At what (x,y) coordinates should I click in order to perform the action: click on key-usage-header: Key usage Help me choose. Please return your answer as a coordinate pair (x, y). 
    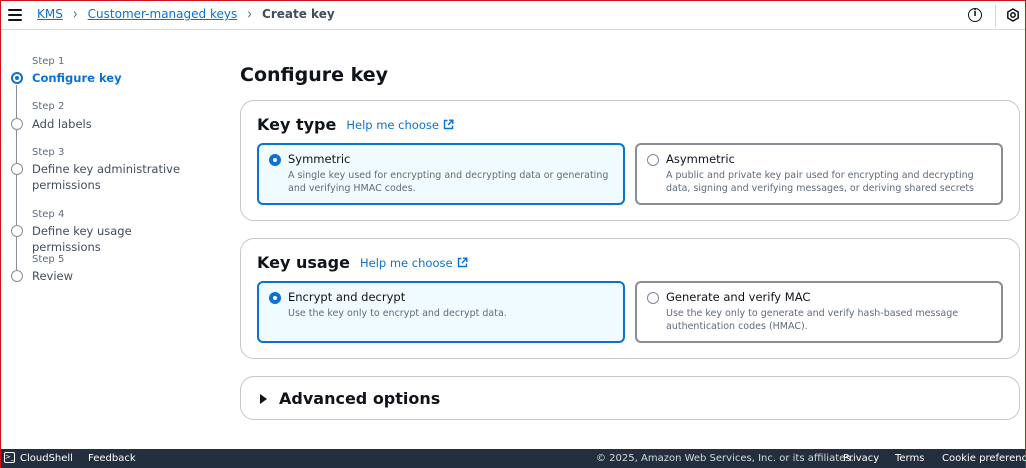
    Looking at the image, I should click on (362, 262).